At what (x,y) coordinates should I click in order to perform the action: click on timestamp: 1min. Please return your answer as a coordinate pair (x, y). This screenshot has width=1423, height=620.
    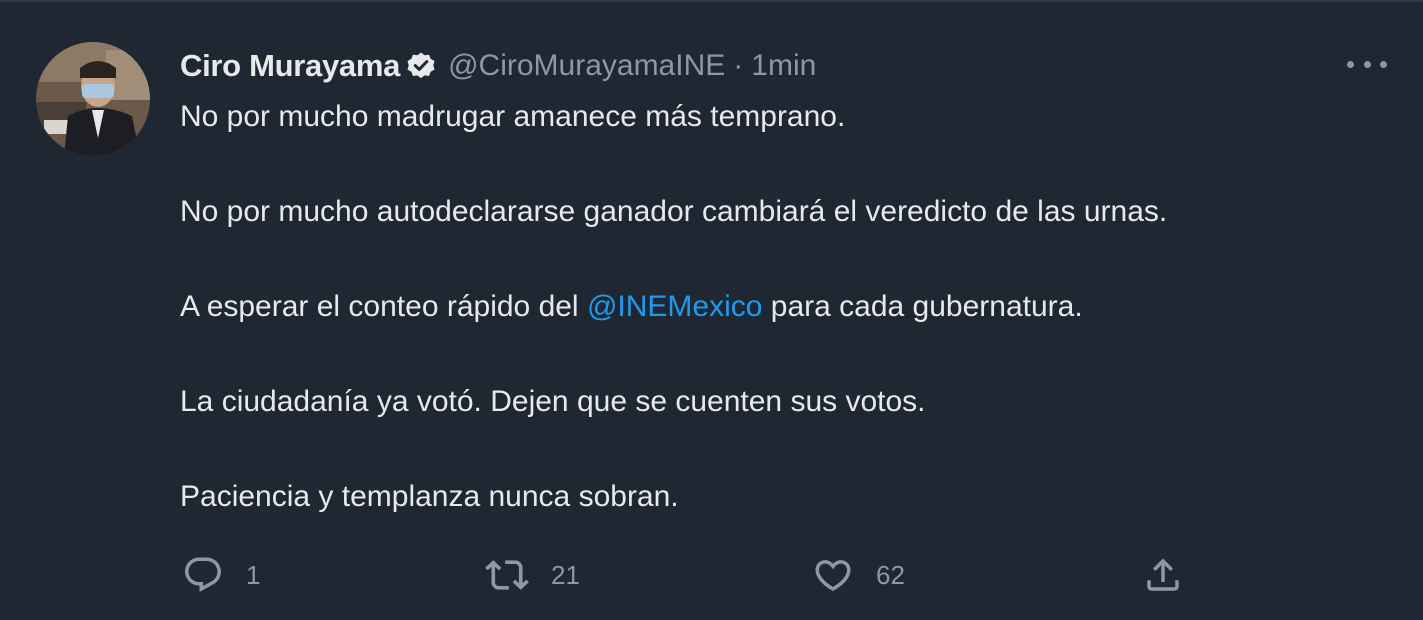
    Looking at the image, I should click on (783, 66).